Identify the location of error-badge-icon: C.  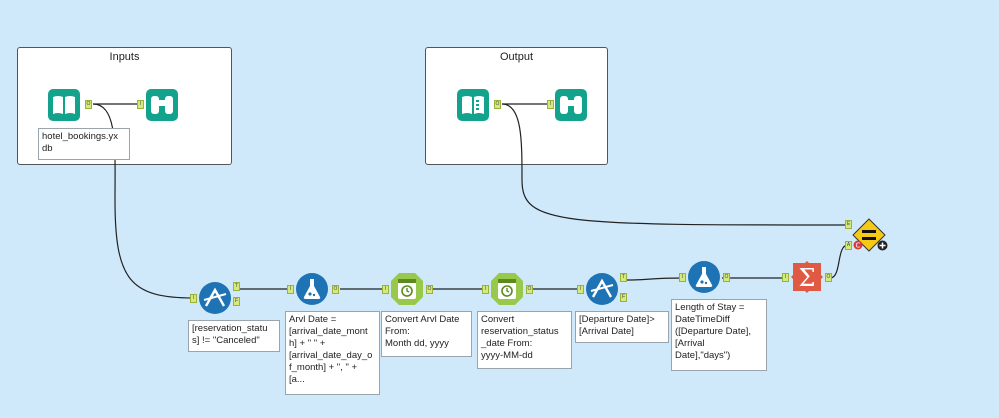
(858, 245).